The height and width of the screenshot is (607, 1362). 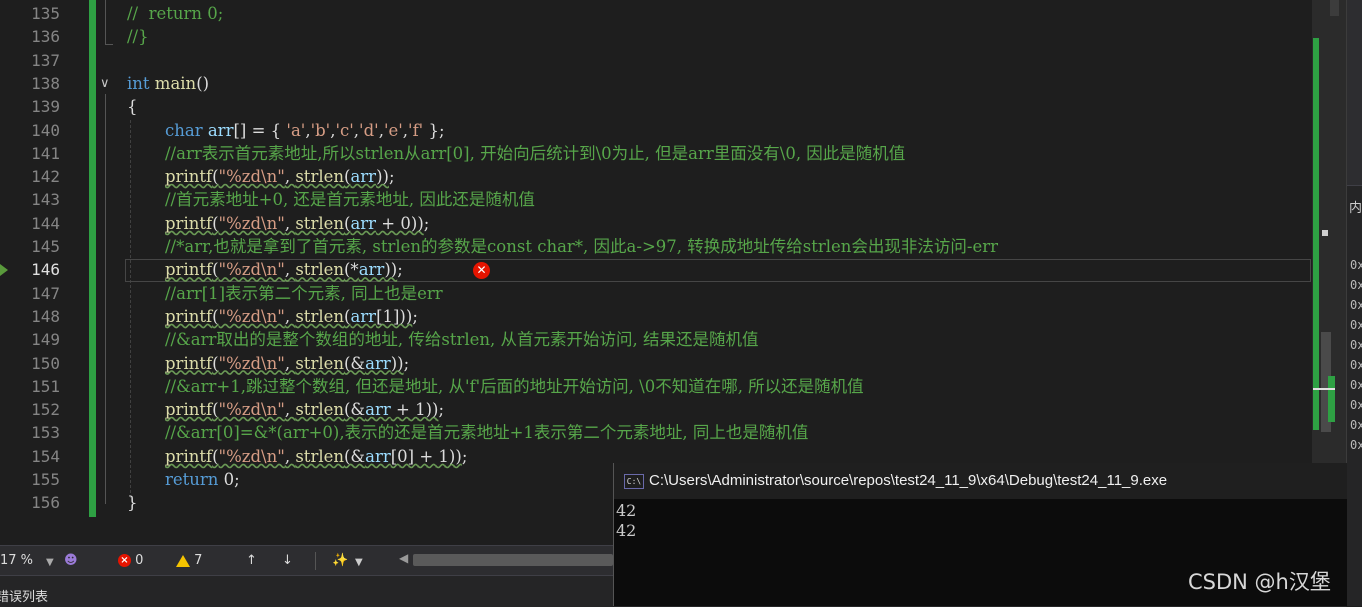 I want to click on scrollbar-change-marks, so click(x=1316, y=234).